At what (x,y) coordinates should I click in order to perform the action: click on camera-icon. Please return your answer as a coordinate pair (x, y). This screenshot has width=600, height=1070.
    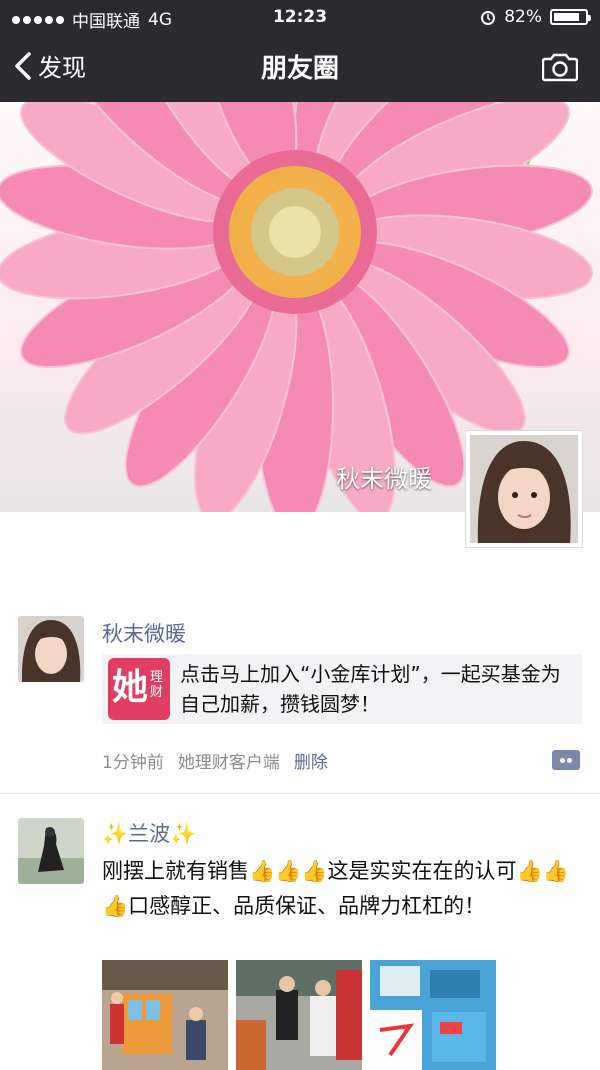
    Looking at the image, I should click on (560, 67).